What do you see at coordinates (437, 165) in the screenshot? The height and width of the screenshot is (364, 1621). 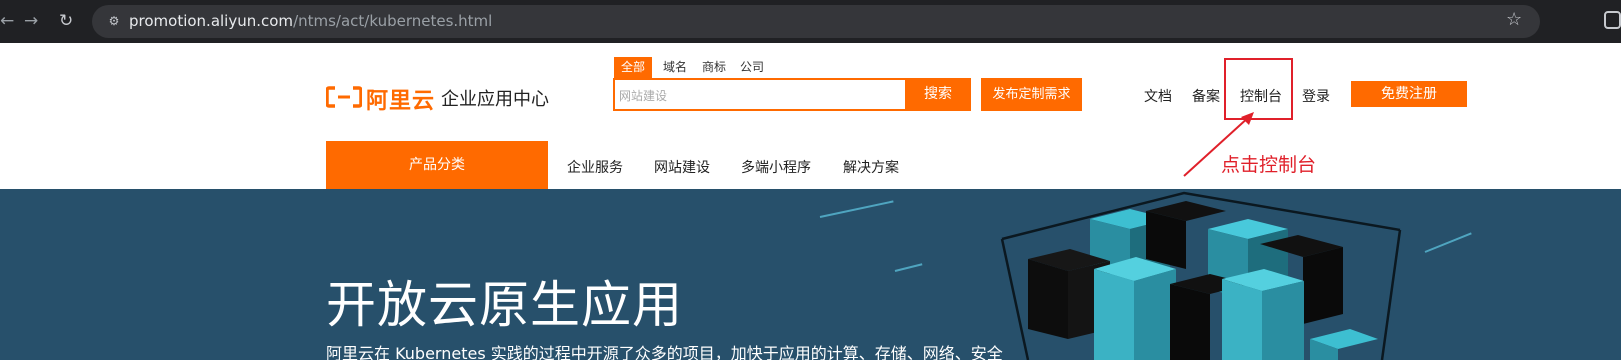 I see `product-category-button: 产品分类` at bounding box center [437, 165].